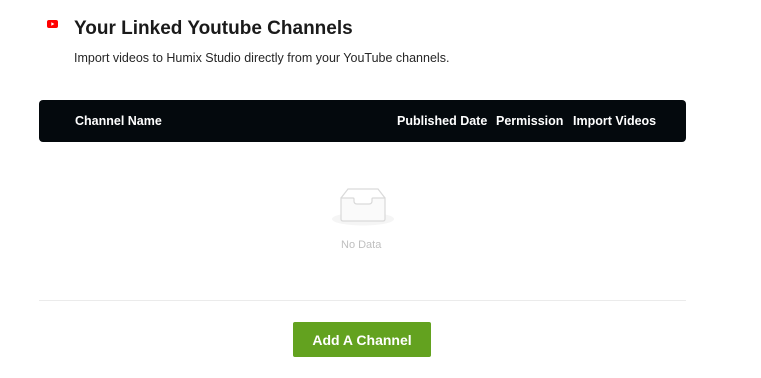 The image size is (761, 378). Describe the element at coordinates (363, 207) in the screenshot. I see `empty-inbox-icon` at that location.